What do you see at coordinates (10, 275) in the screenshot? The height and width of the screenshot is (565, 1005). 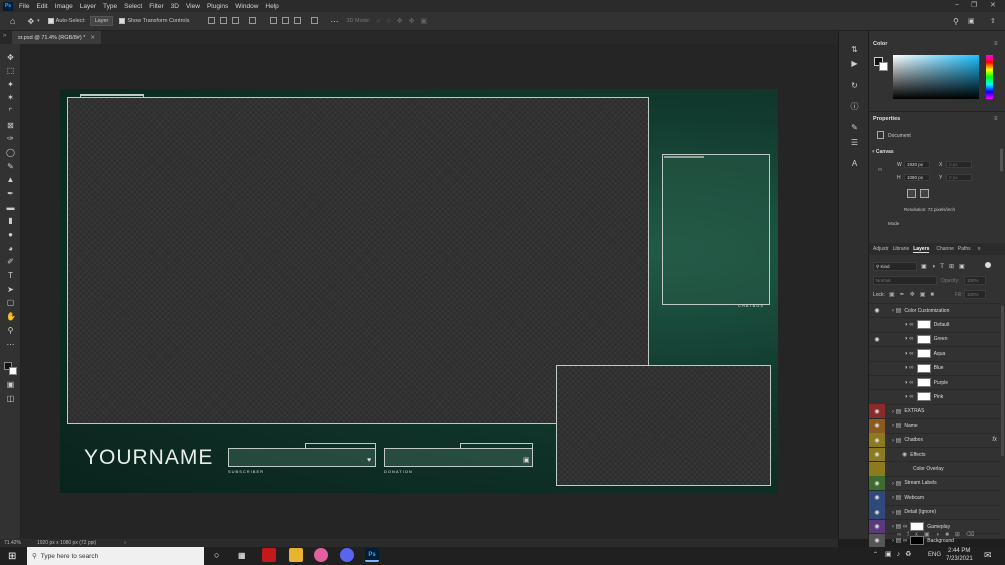 I see `type-tool-icon: T` at bounding box center [10, 275].